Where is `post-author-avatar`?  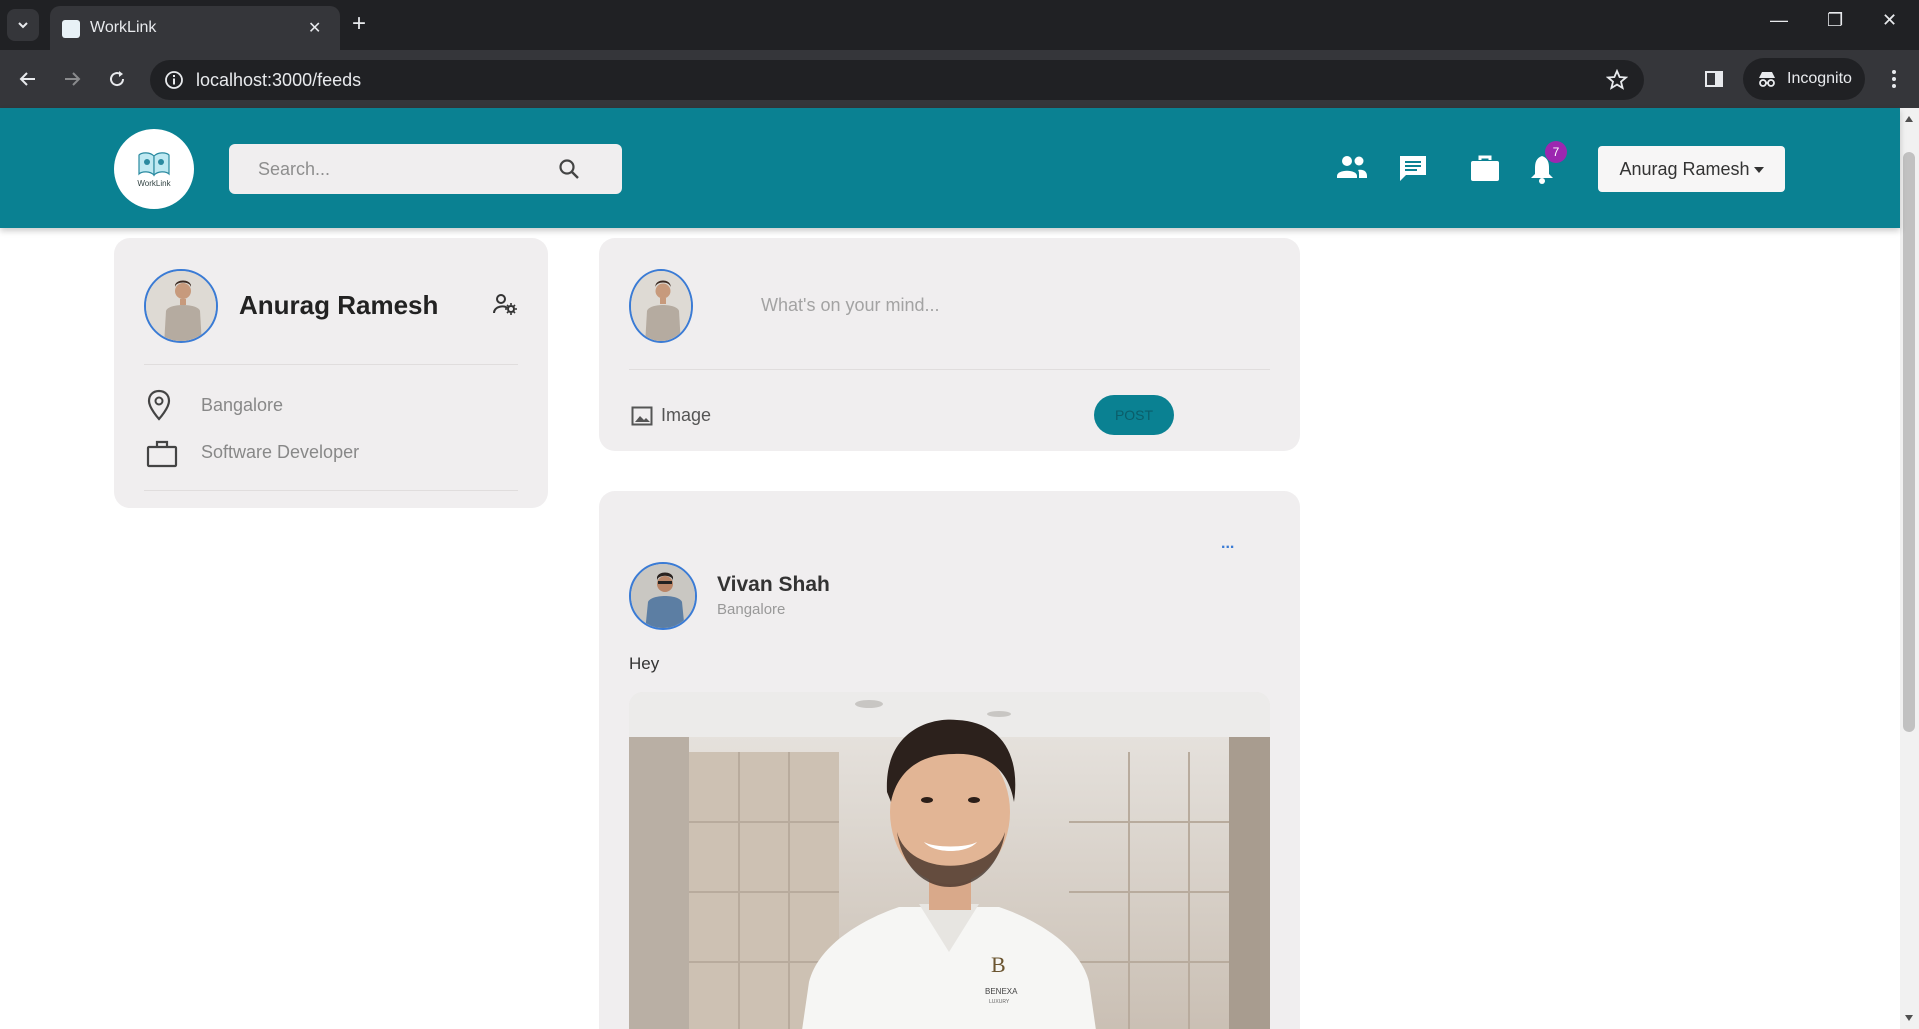
post-author-avatar is located at coordinates (663, 596).